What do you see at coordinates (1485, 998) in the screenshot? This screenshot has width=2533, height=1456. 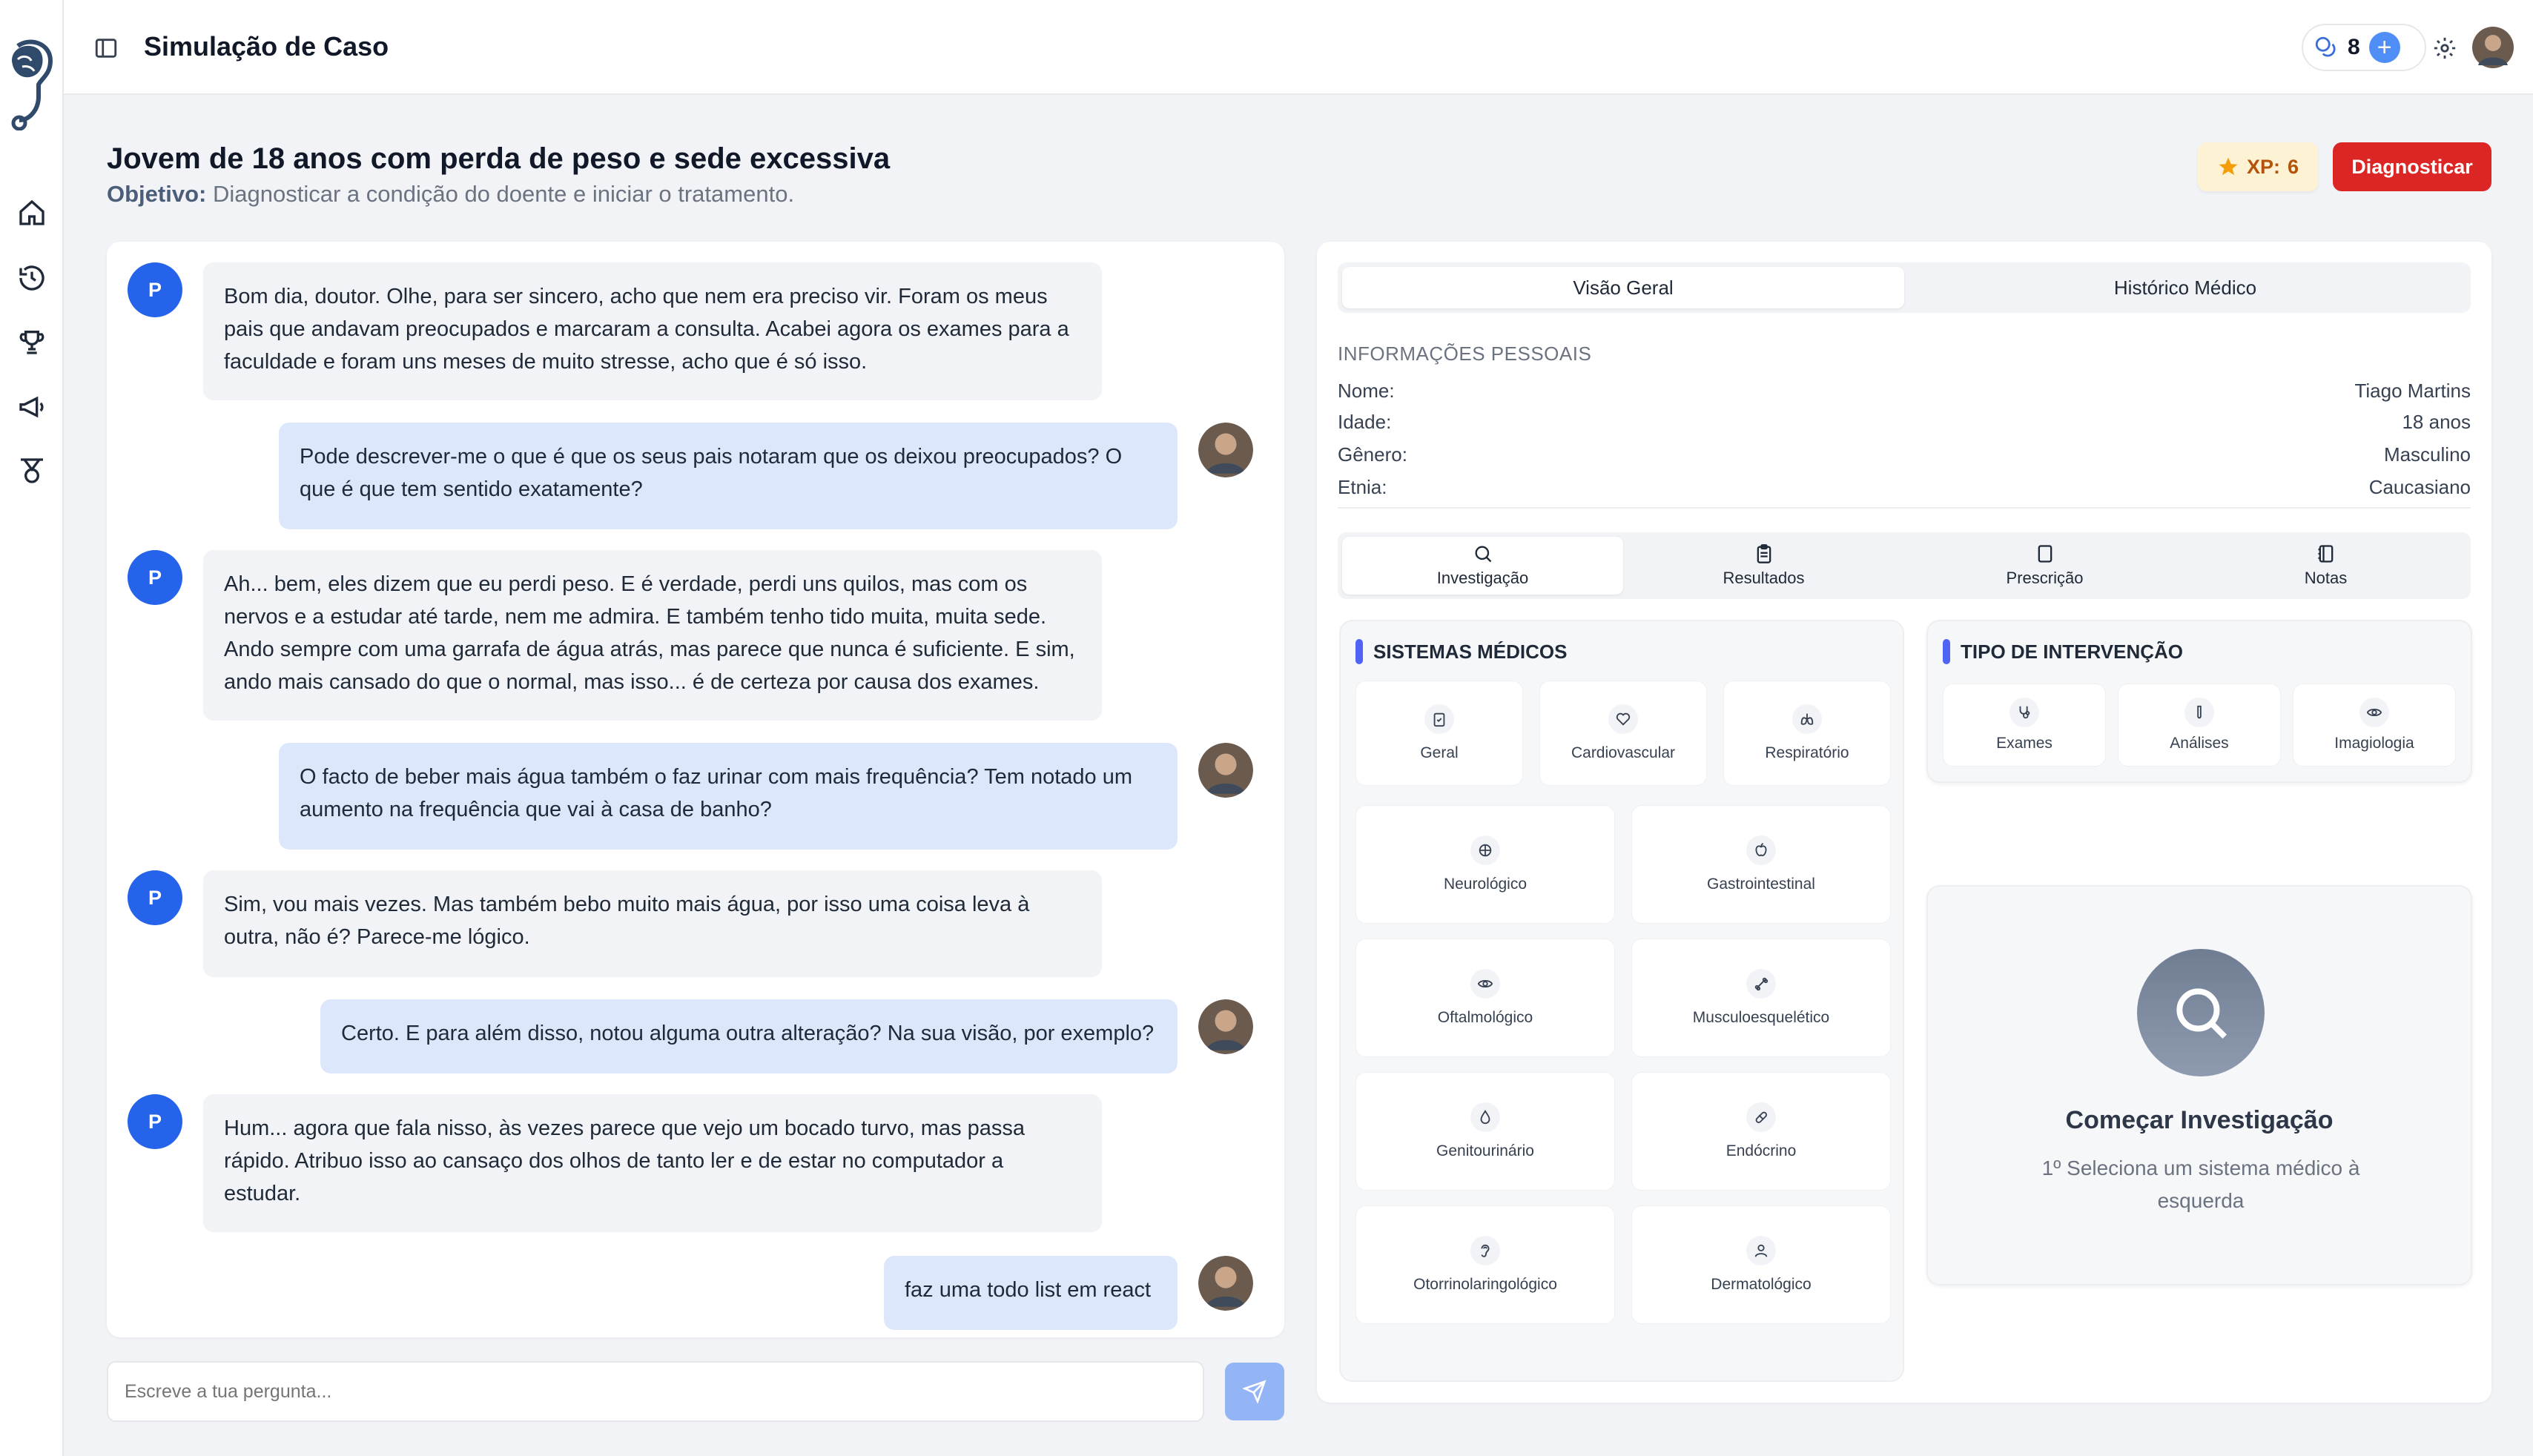 I see `system-ophthalmology-button: Oftalmológico` at bounding box center [1485, 998].